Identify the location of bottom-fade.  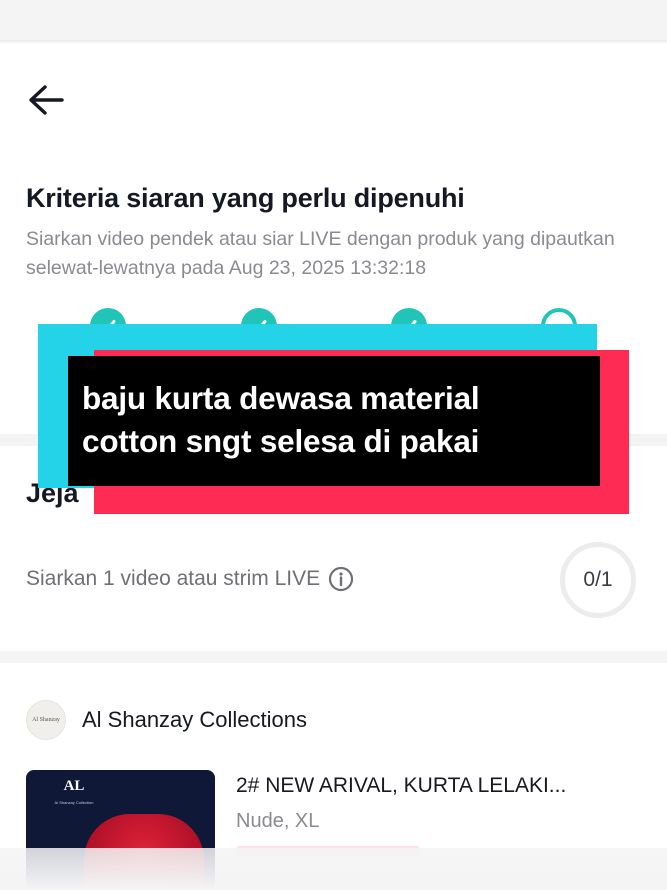
(333, 869).